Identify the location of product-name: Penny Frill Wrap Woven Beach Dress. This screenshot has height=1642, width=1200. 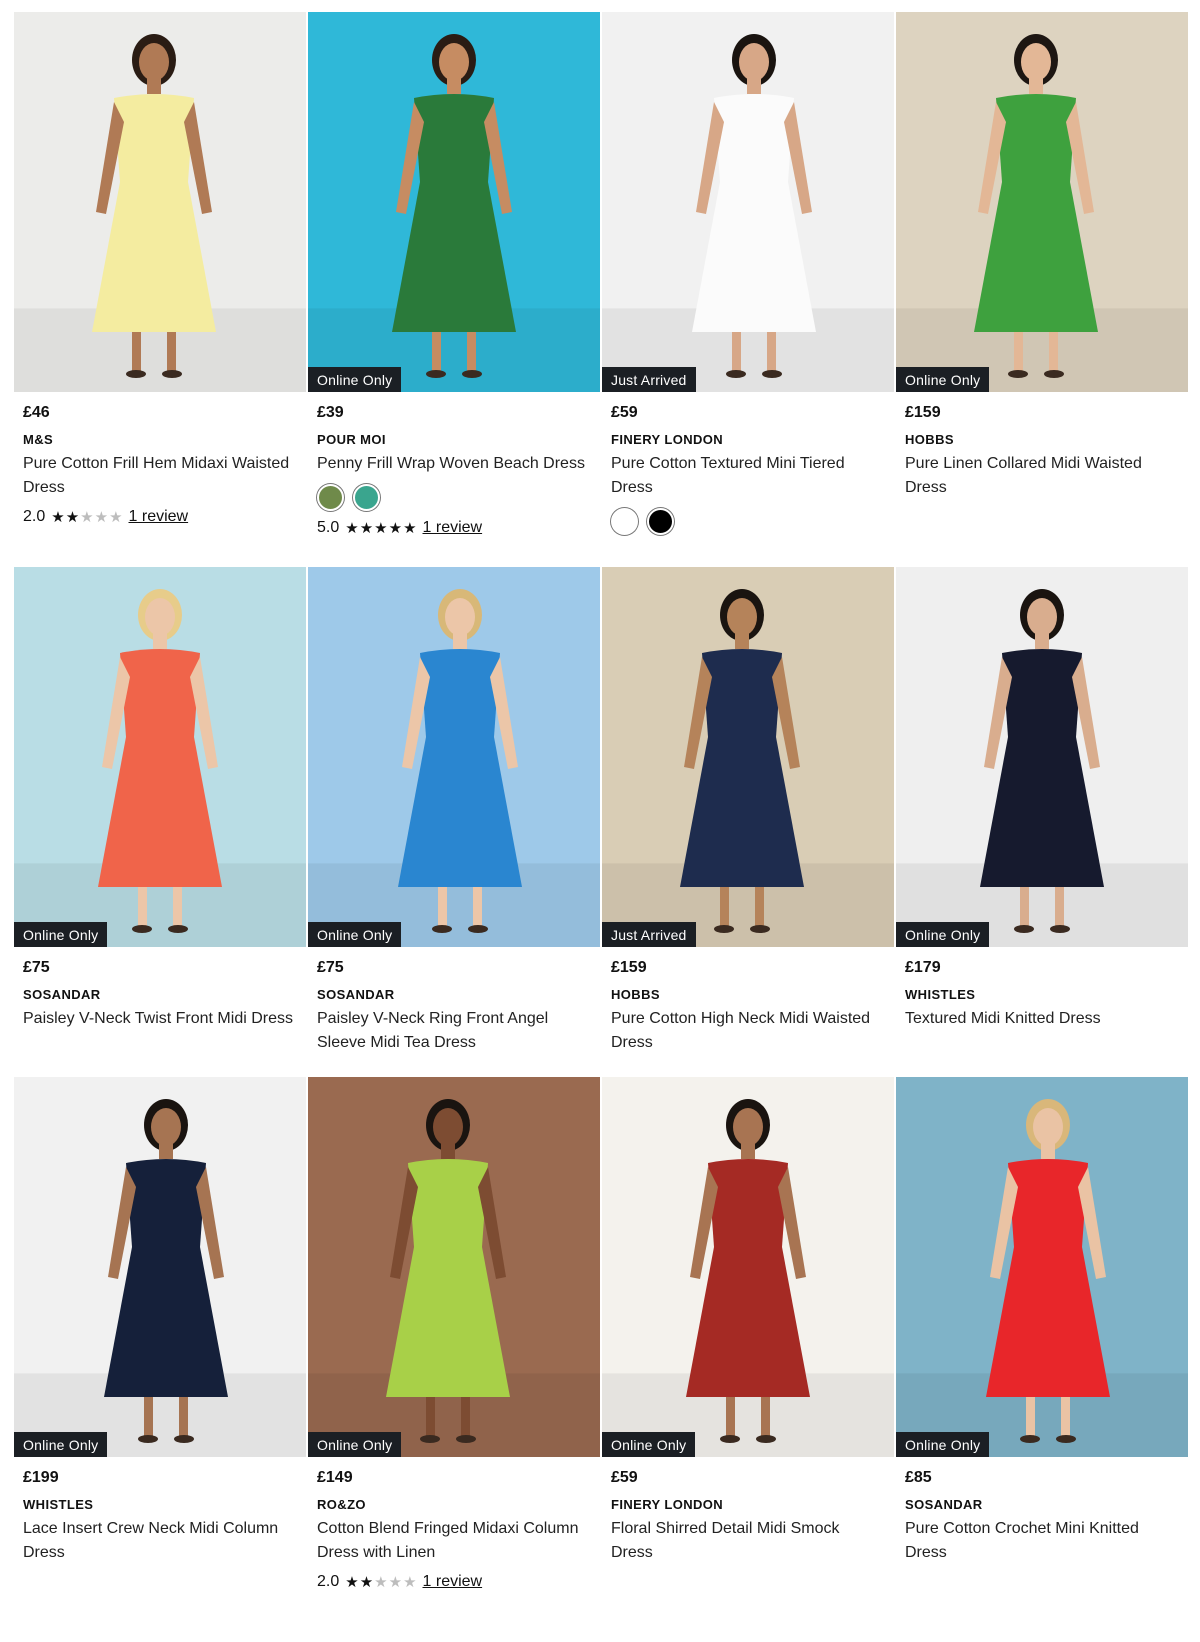
(454, 464).